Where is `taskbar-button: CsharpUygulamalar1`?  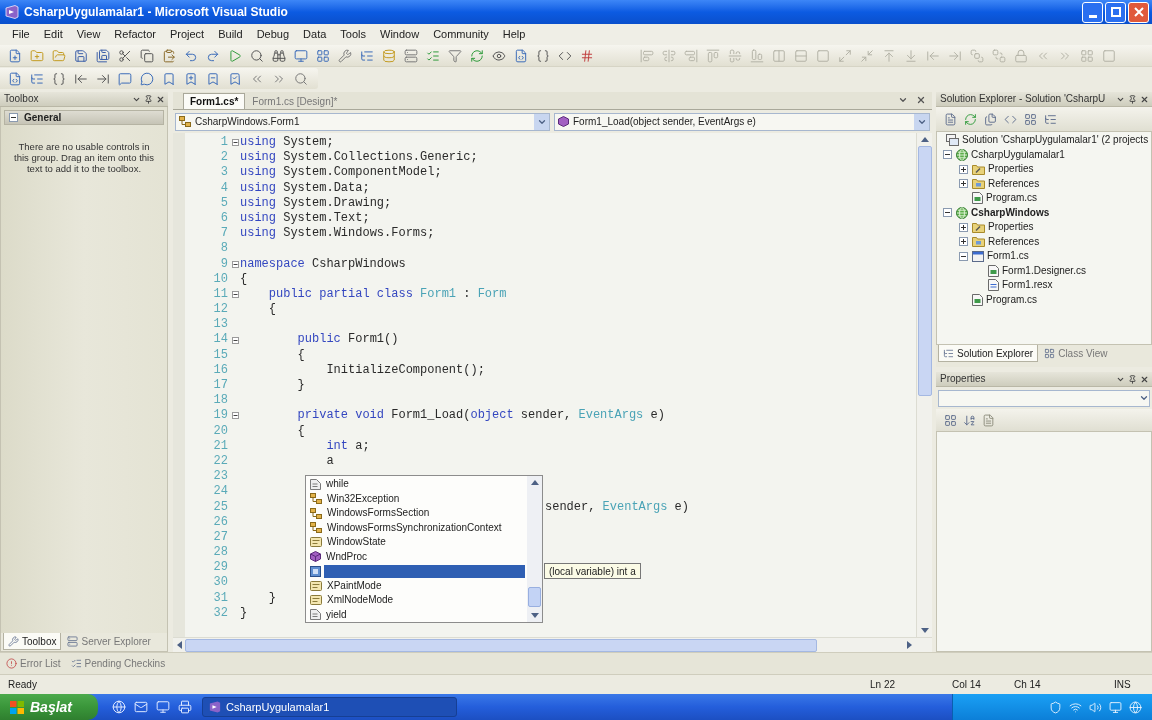 taskbar-button: CsharpUygulamalar1 is located at coordinates (329, 707).